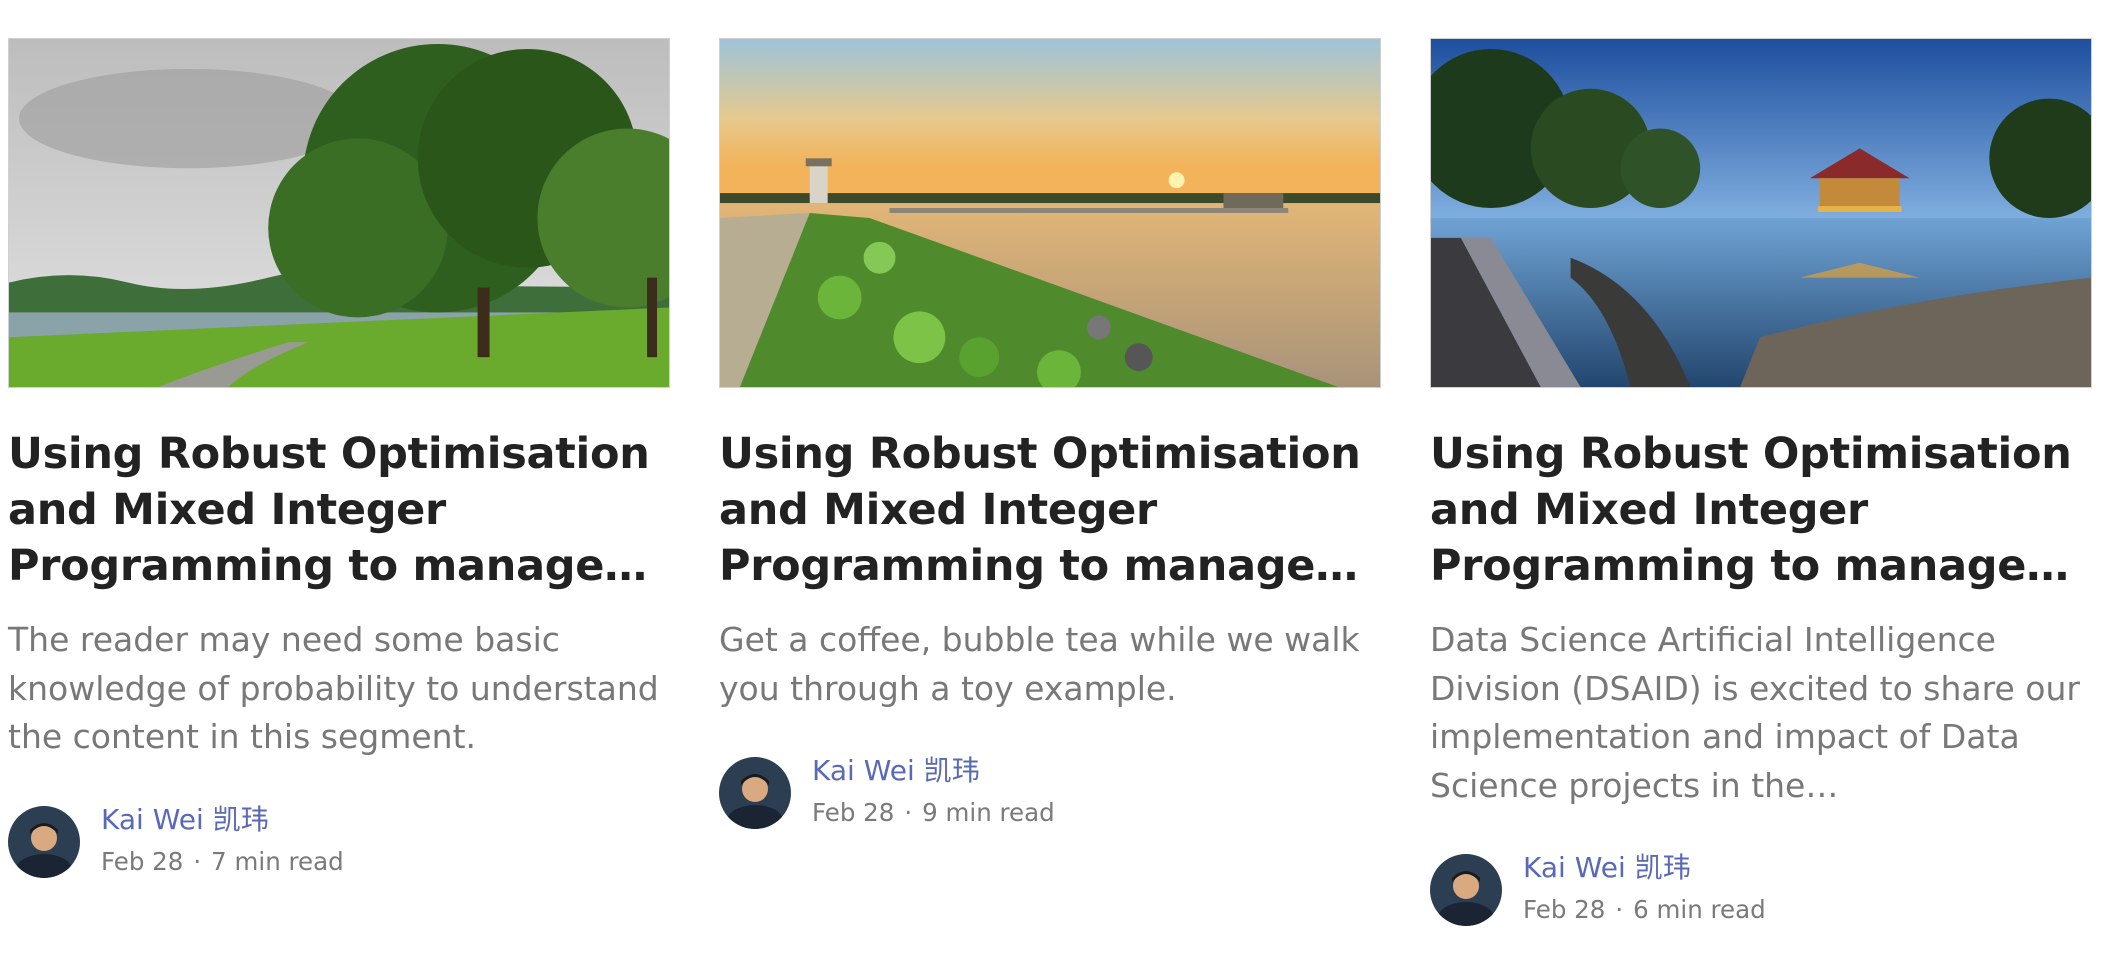 This screenshot has width=2119, height=953. I want to click on park-lake-image, so click(339, 213).